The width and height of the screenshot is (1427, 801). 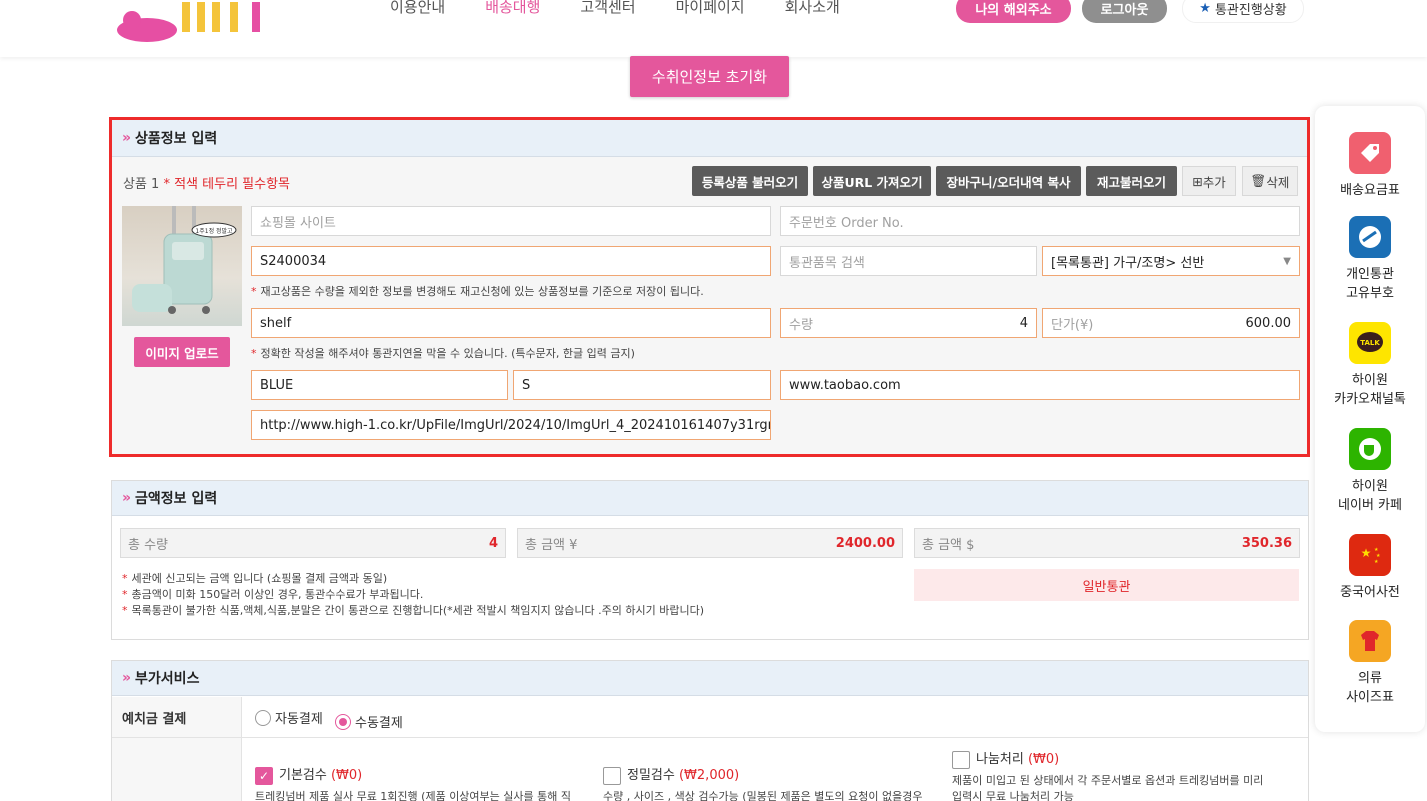 I want to click on load-registered-button: 등록상품 불러오기, so click(x=750, y=181).